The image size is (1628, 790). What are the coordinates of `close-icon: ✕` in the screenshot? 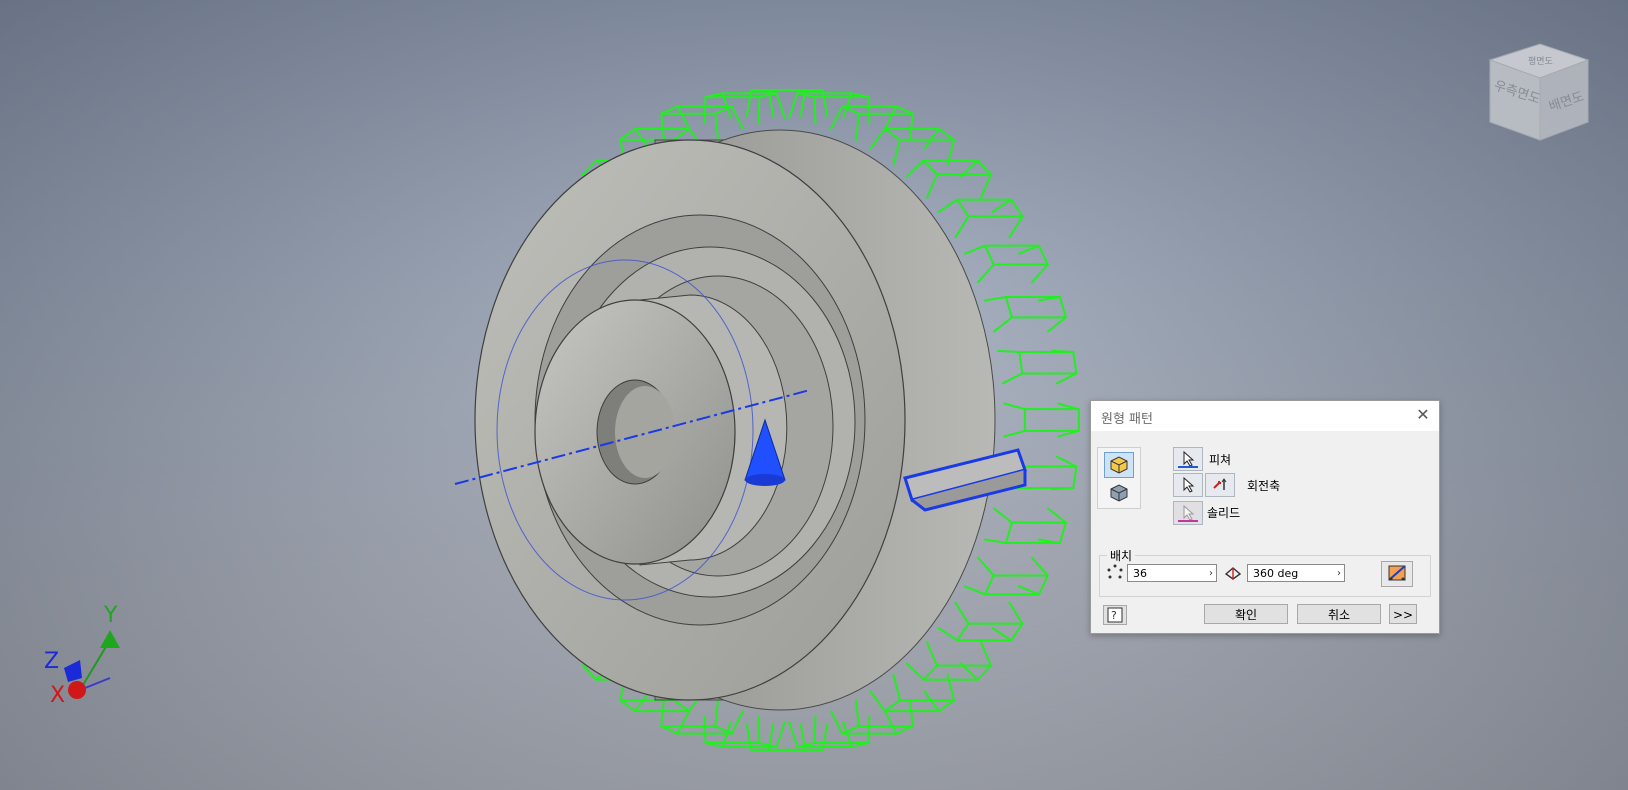 It's located at (1423, 415).